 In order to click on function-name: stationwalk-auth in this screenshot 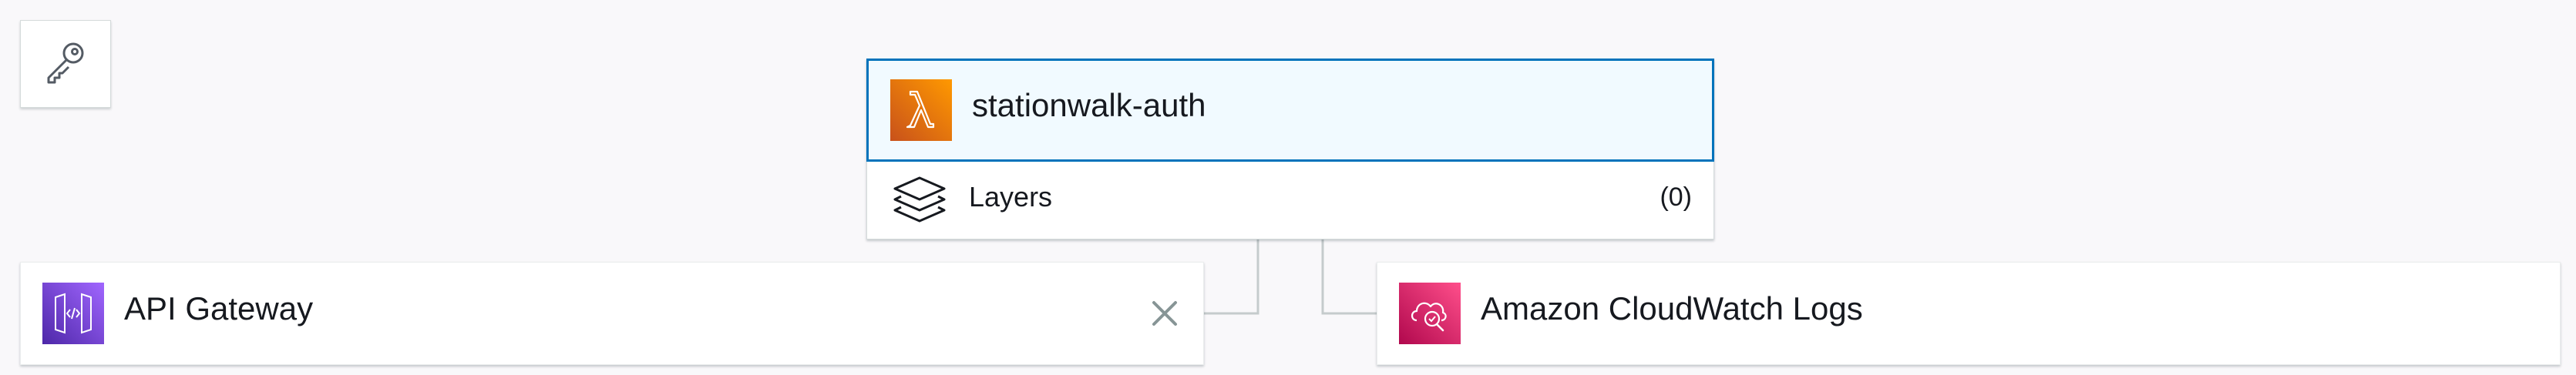, I will do `click(1089, 105)`.